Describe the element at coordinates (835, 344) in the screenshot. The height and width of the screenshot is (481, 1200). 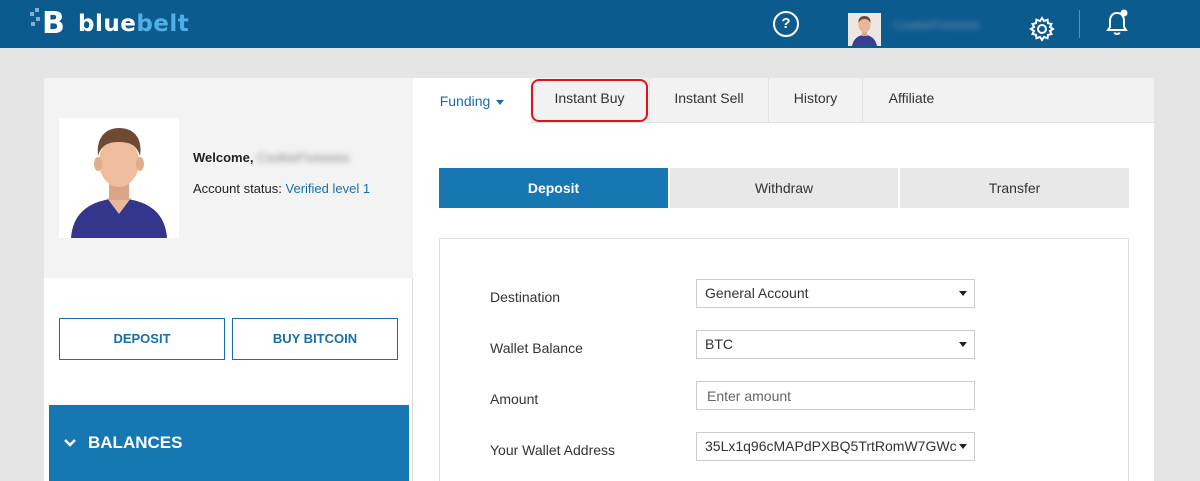
I see `wallet-balance-select: BTC` at that location.